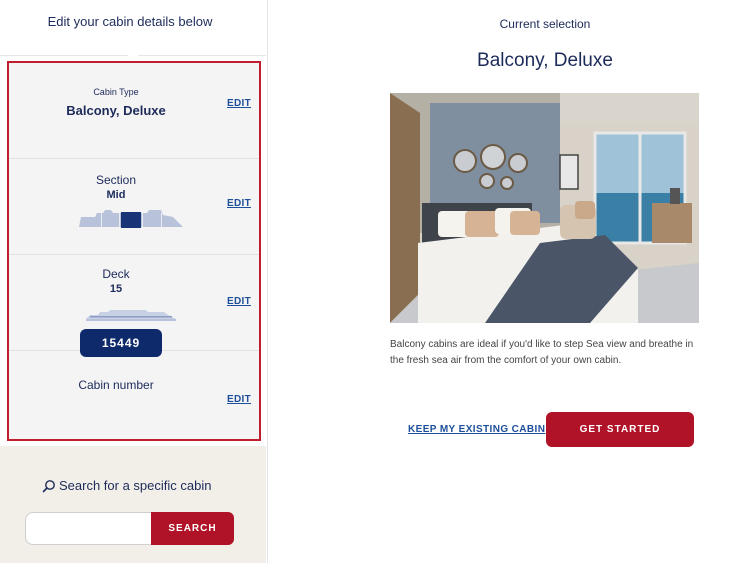 The width and height of the screenshot is (750, 563). Describe the element at coordinates (130, 21) in the screenshot. I see `edit-panel-title: Edit your cabin details below` at that location.